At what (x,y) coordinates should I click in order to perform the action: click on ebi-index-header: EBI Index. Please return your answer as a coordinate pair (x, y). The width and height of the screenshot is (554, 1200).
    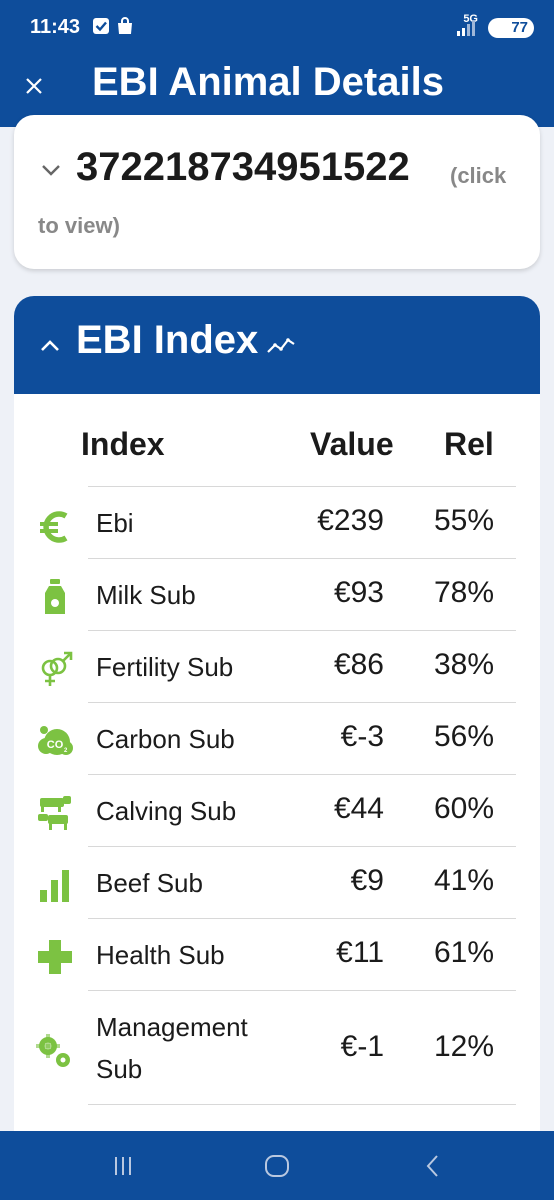
    Looking at the image, I should click on (277, 345).